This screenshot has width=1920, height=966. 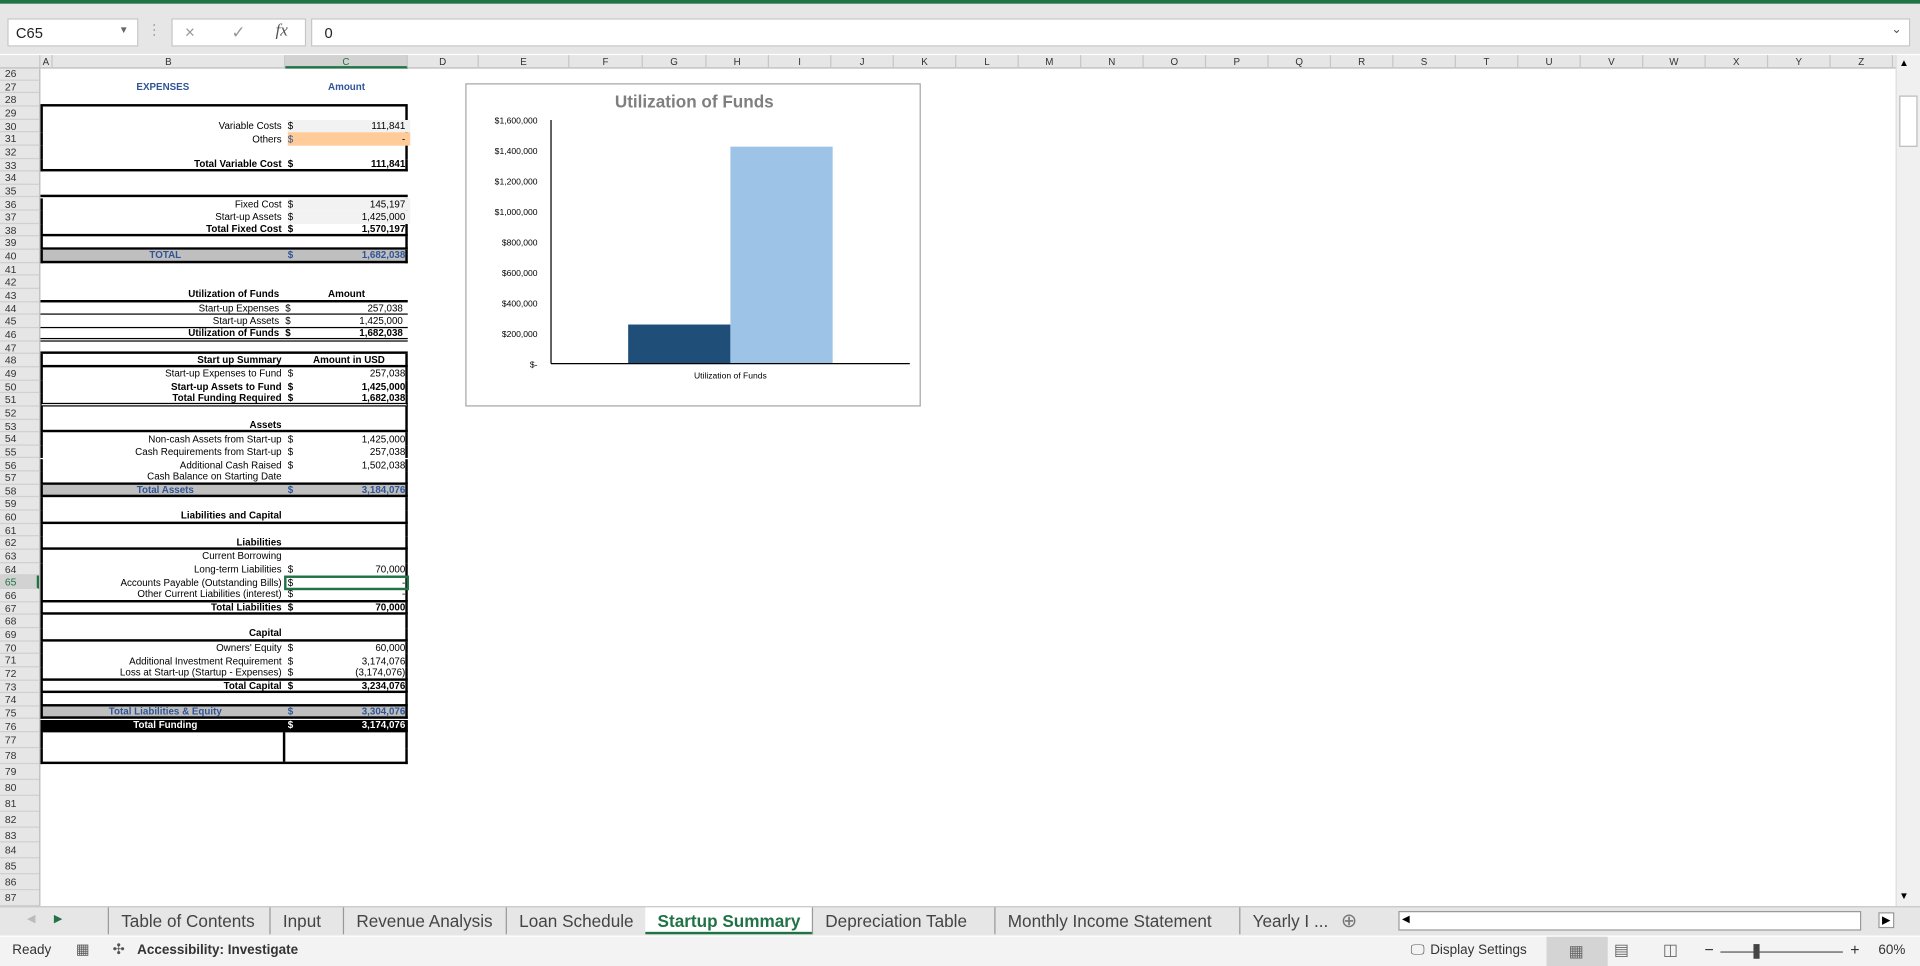 What do you see at coordinates (20, 851) in the screenshot?
I see `row-header-84: 84` at bounding box center [20, 851].